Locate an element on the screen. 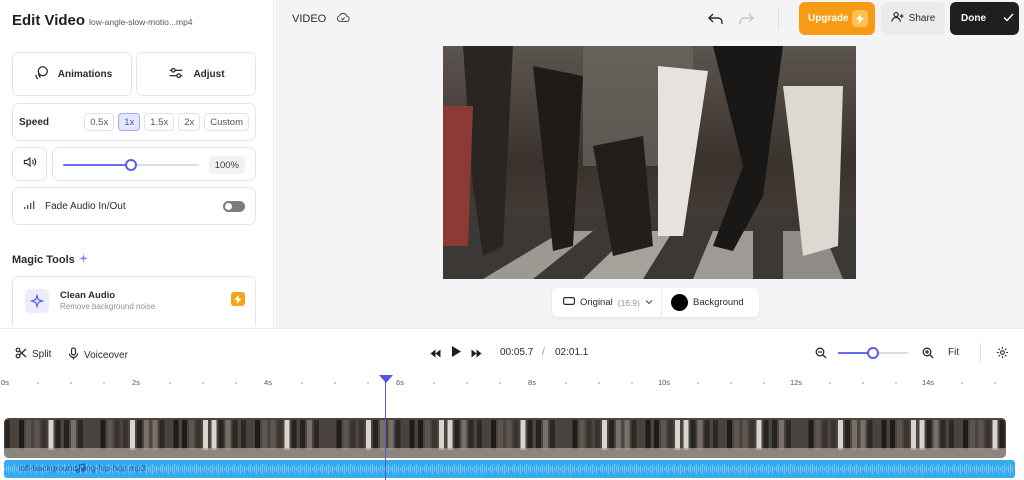 The height and width of the screenshot is (480, 1024). fit-button: Fit is located at coordinates (953, 352).